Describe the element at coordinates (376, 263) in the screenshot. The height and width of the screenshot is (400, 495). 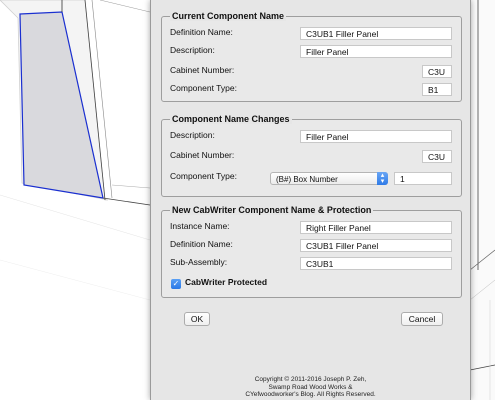
I see `sub-assembly-field: C3UB1` at that location.